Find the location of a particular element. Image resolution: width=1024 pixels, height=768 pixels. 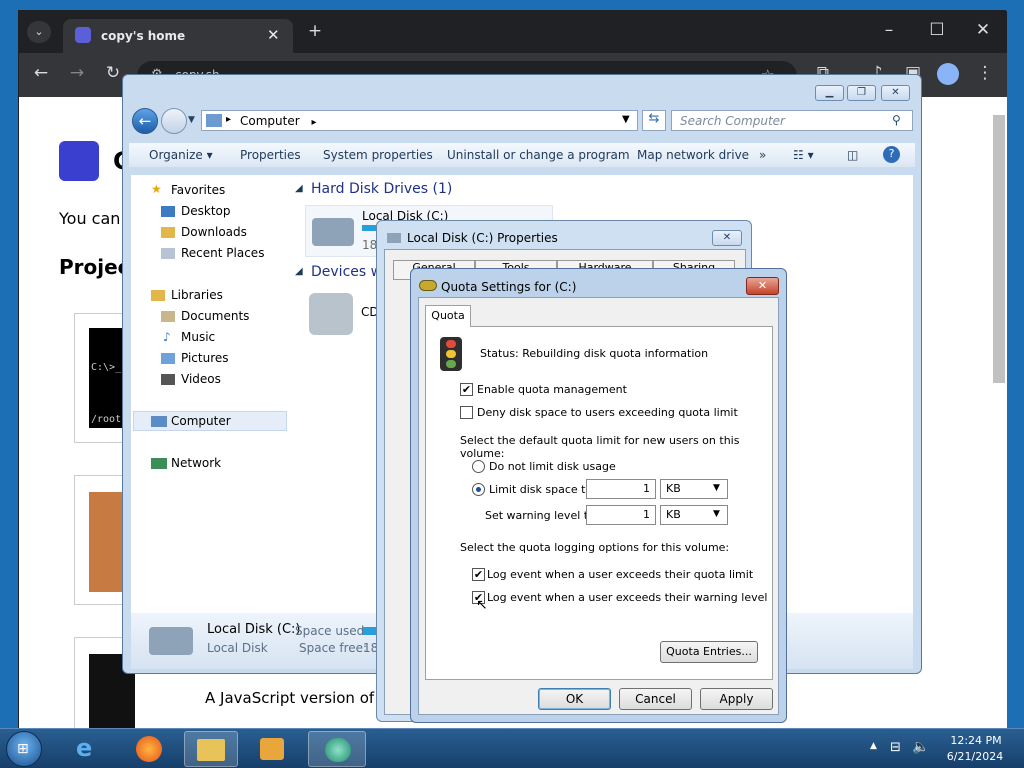

group-hdd-header: Hard Disk Drives (1) is located at coordinates (381, 189).